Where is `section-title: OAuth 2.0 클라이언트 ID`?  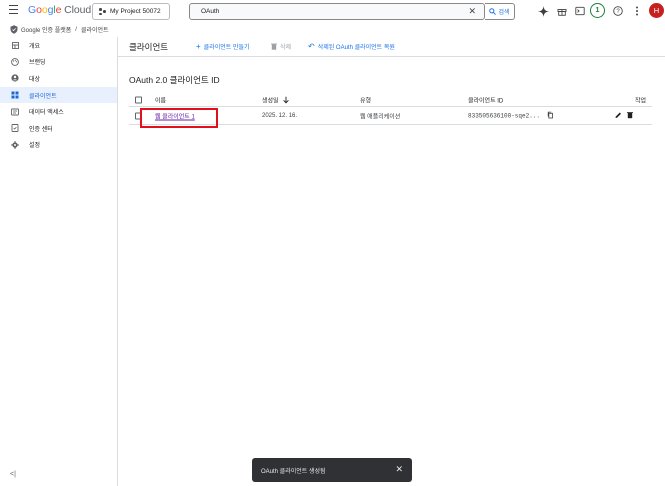 section-title: OAuth 2.0 클라이언트 ID is located at coordinates (174, 80).